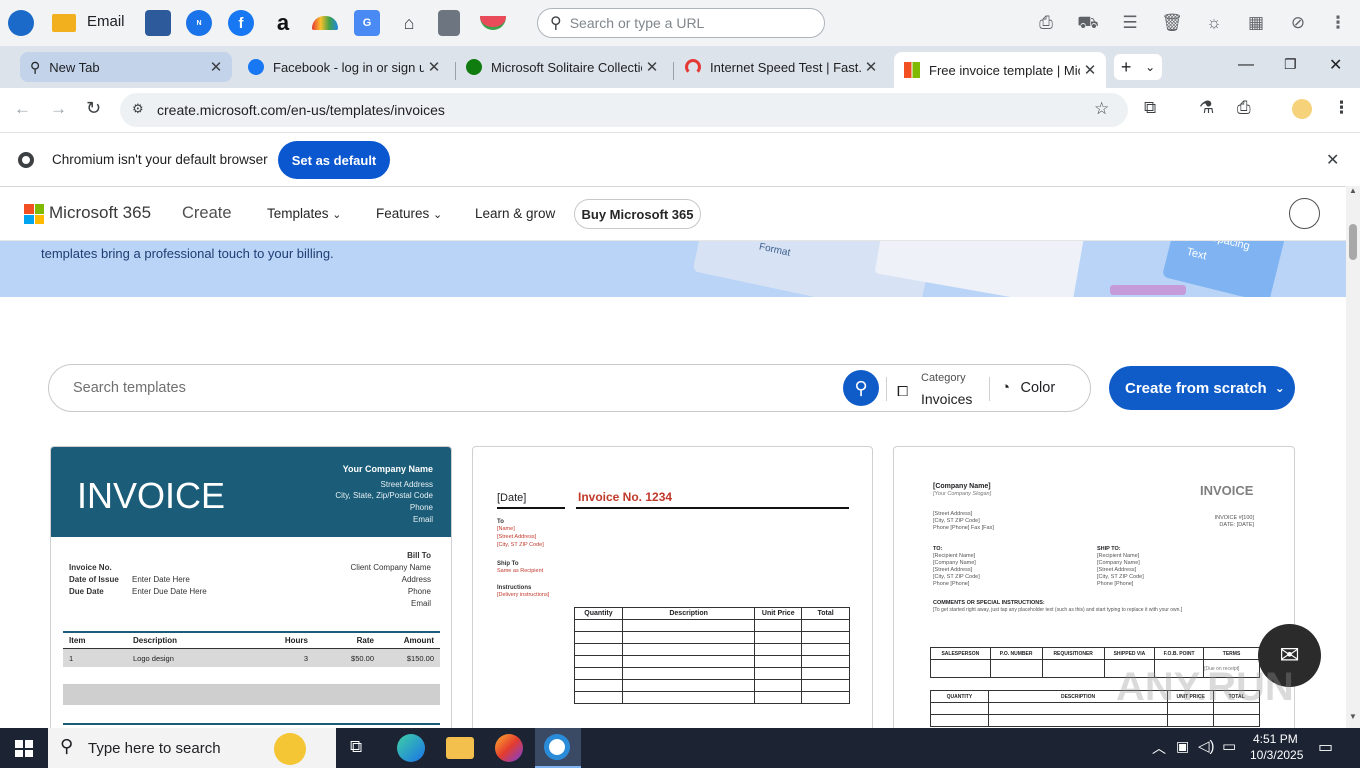 The image size is (1360, 768). What do you see at coordinates (1130, 23) in the screenshot?
I see `notes-icon: ☰` at bounding box center [1130, 23].